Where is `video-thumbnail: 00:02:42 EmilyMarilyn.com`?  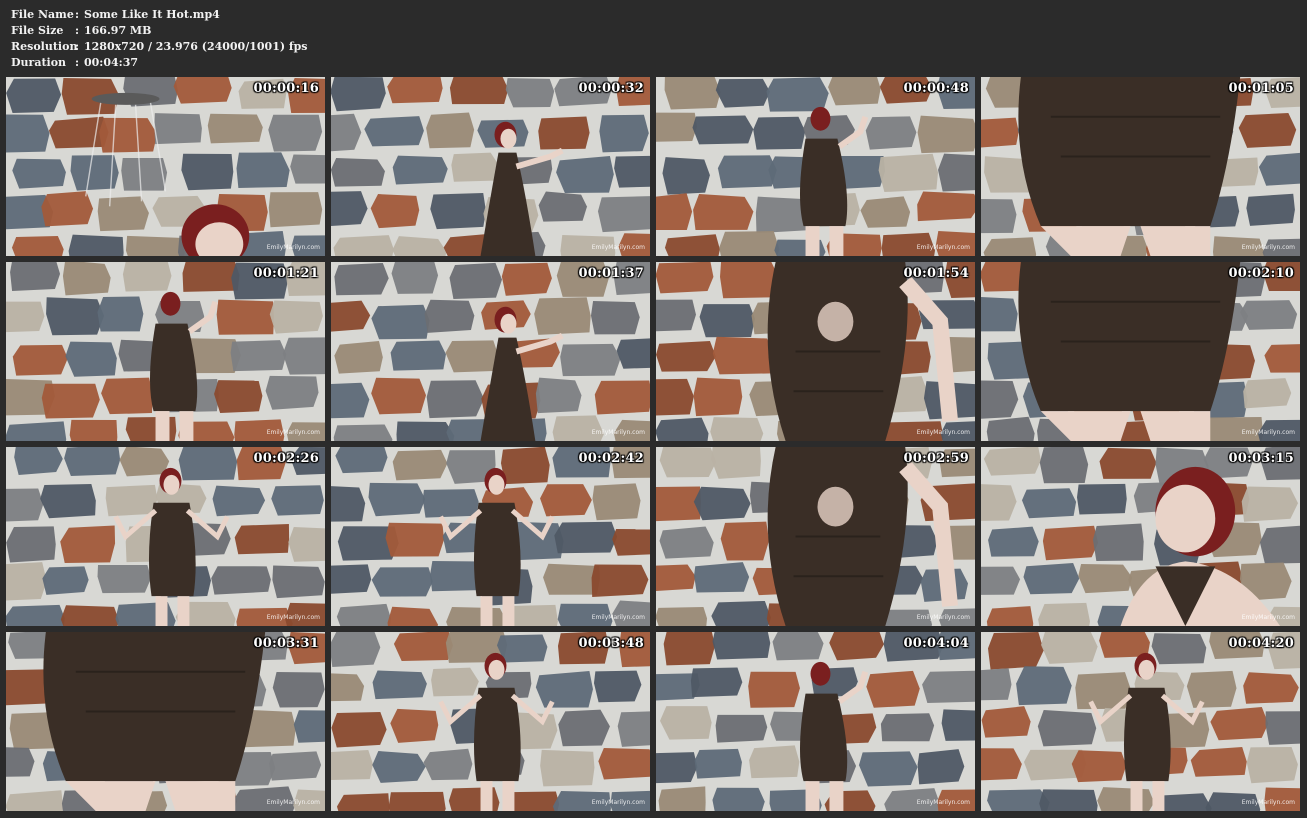
video-thumbnail: 00:02:42 EmilyMarilyn.com is located at coordinates (490, 536).